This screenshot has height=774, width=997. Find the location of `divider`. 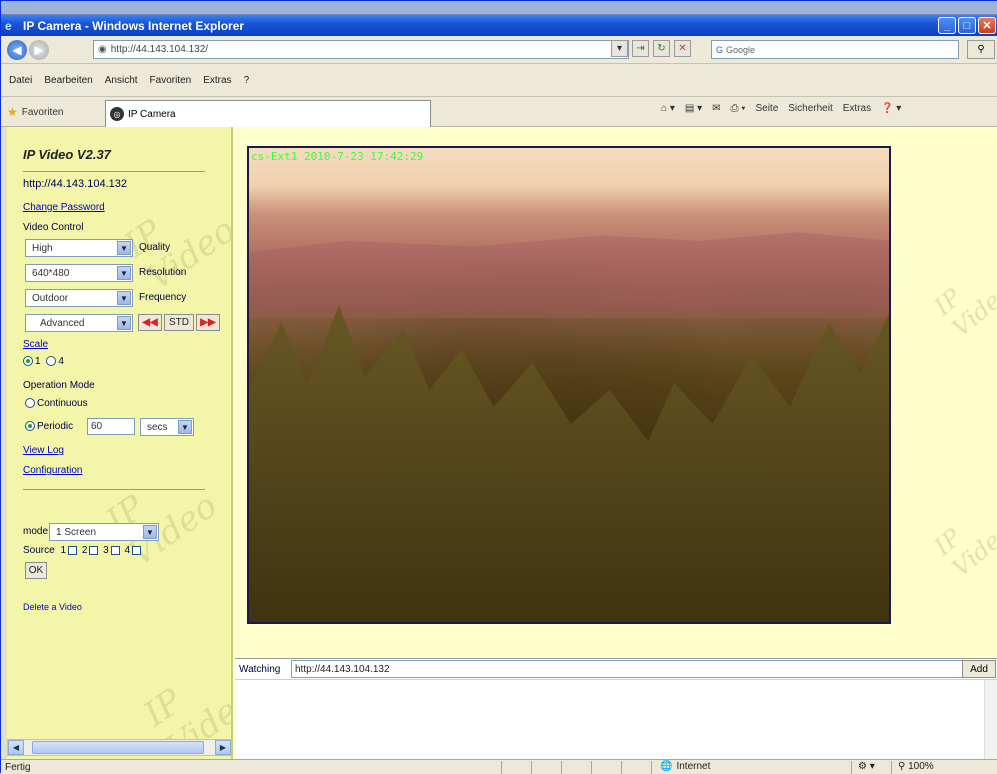

divider is located at coordinates (114, 489).